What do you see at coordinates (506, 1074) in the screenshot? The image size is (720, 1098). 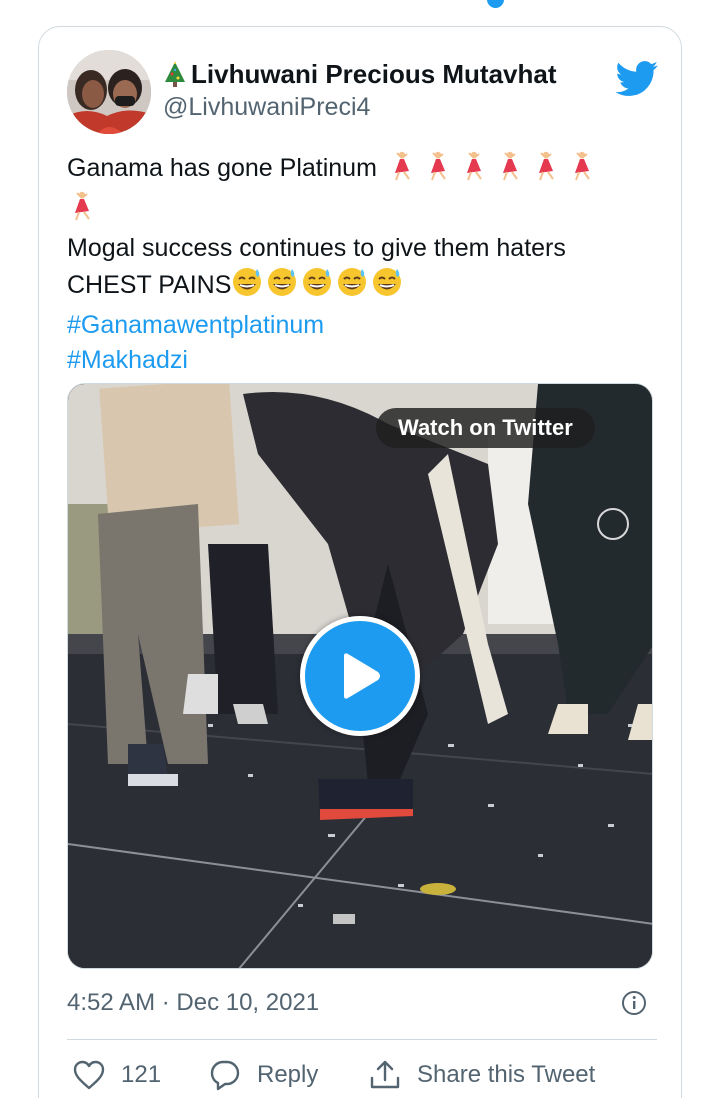 I see `share-label: Share this Tweet` at bounding box center [506, 1074].